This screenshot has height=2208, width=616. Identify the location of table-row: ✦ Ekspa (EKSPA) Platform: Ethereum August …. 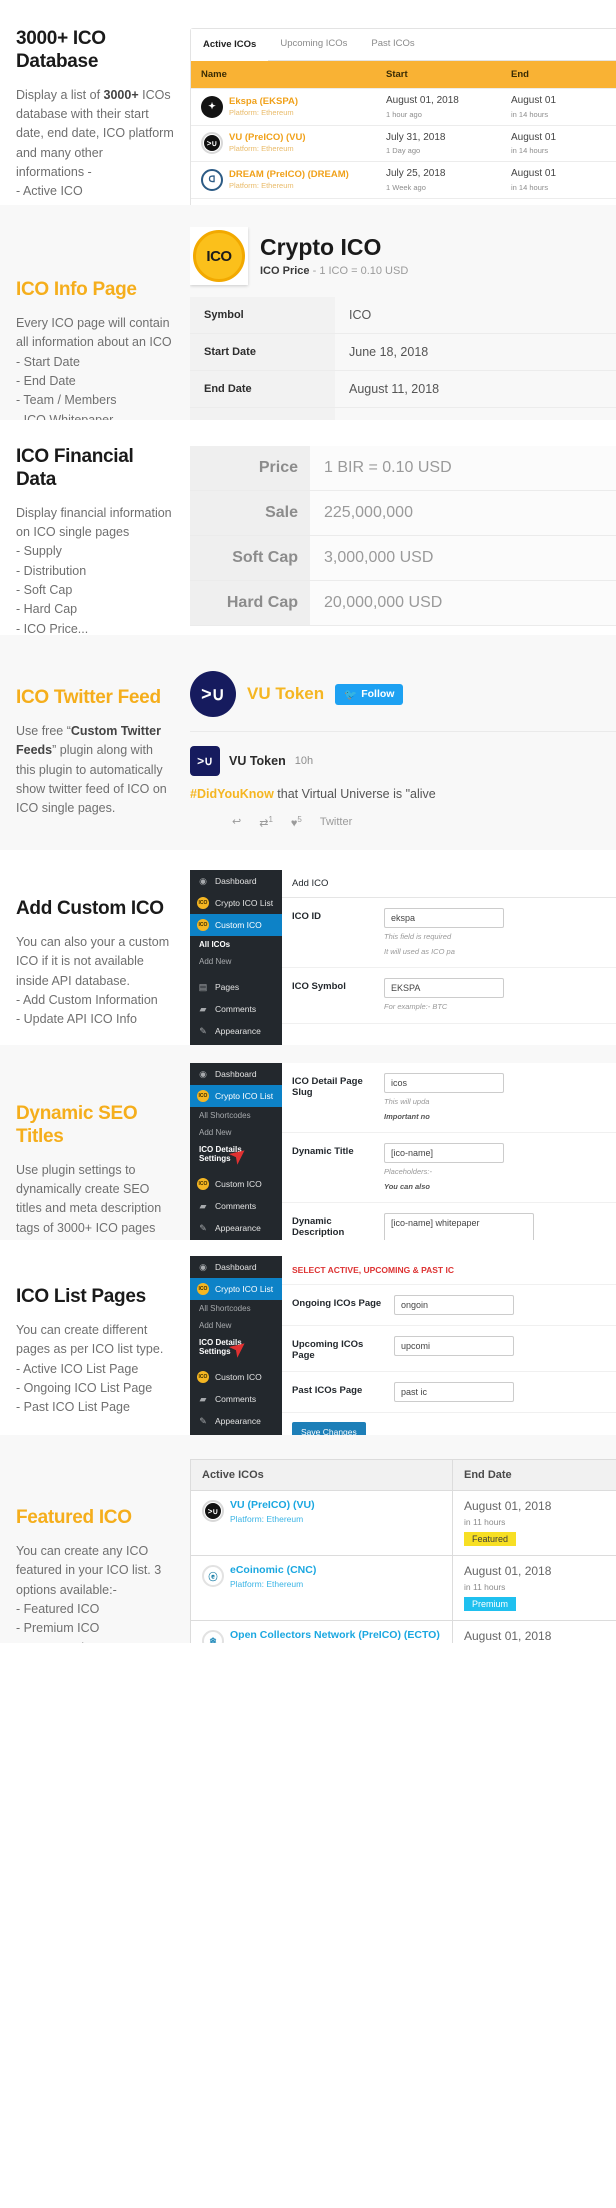
(403, 106).